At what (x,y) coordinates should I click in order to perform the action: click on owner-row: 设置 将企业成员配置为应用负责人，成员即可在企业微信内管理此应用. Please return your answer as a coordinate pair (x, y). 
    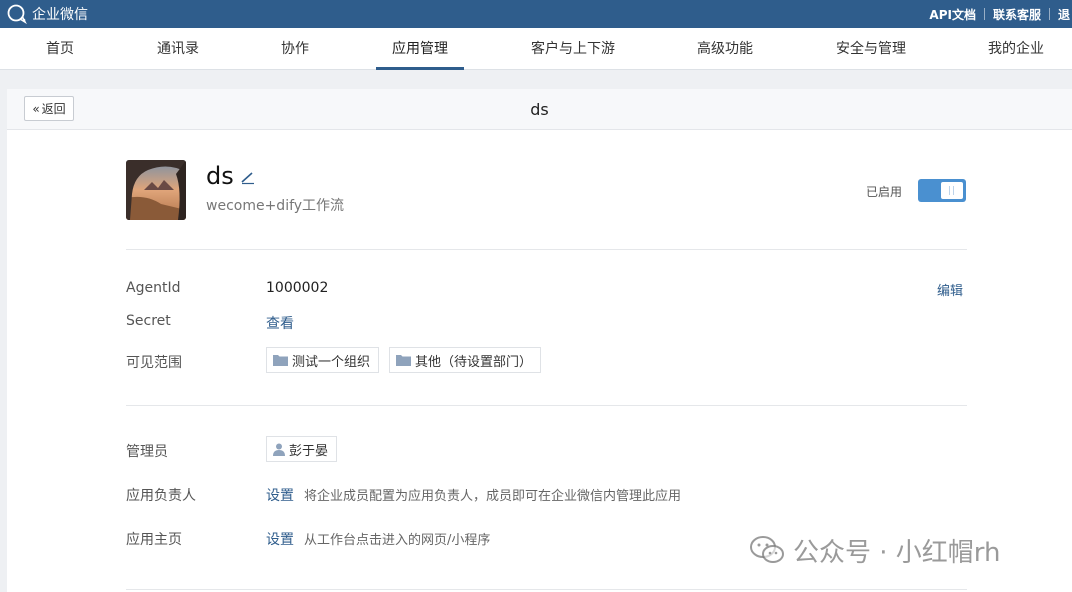
    Looking at the image, I should click on (473, 495).